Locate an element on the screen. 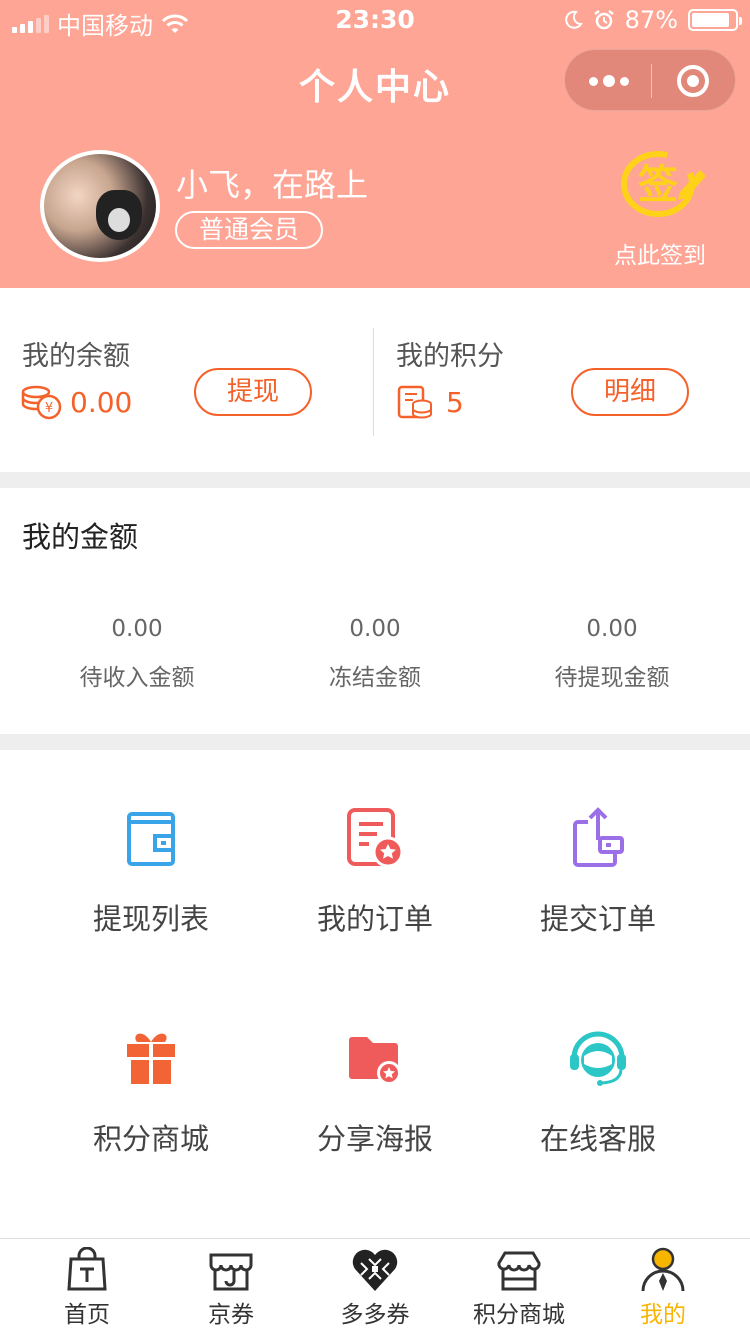 The width and height of the screenshot is (750, 1334). close-miniprogram-icon is located at coordinates (693, 81).